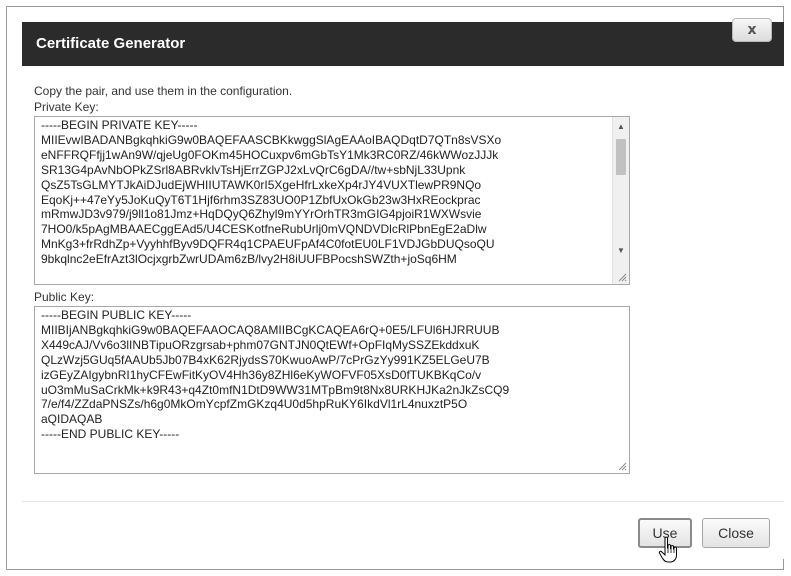 This screenshot has width=791, height=576. Describe the element at coordinates (620, 200) in the screenshot. I see `private-key-scrollbar: ▲ ▼` at that location.